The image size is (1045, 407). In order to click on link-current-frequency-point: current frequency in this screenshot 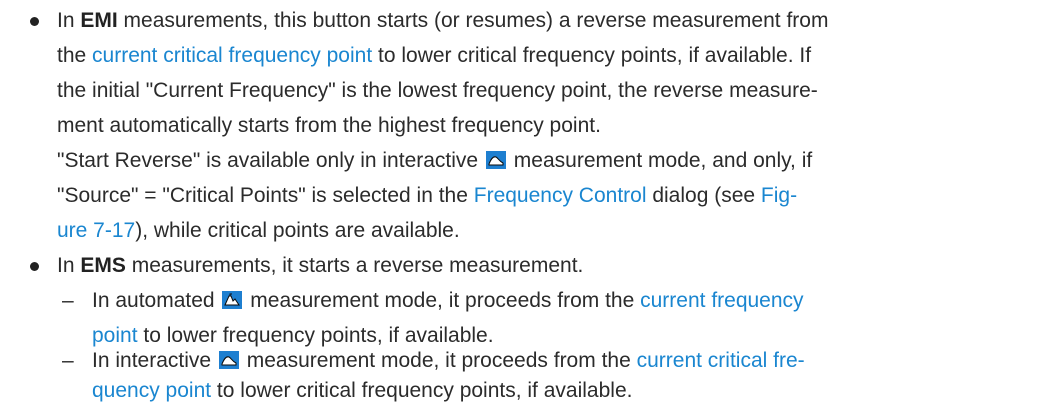, I will do `click(721, 300)`.